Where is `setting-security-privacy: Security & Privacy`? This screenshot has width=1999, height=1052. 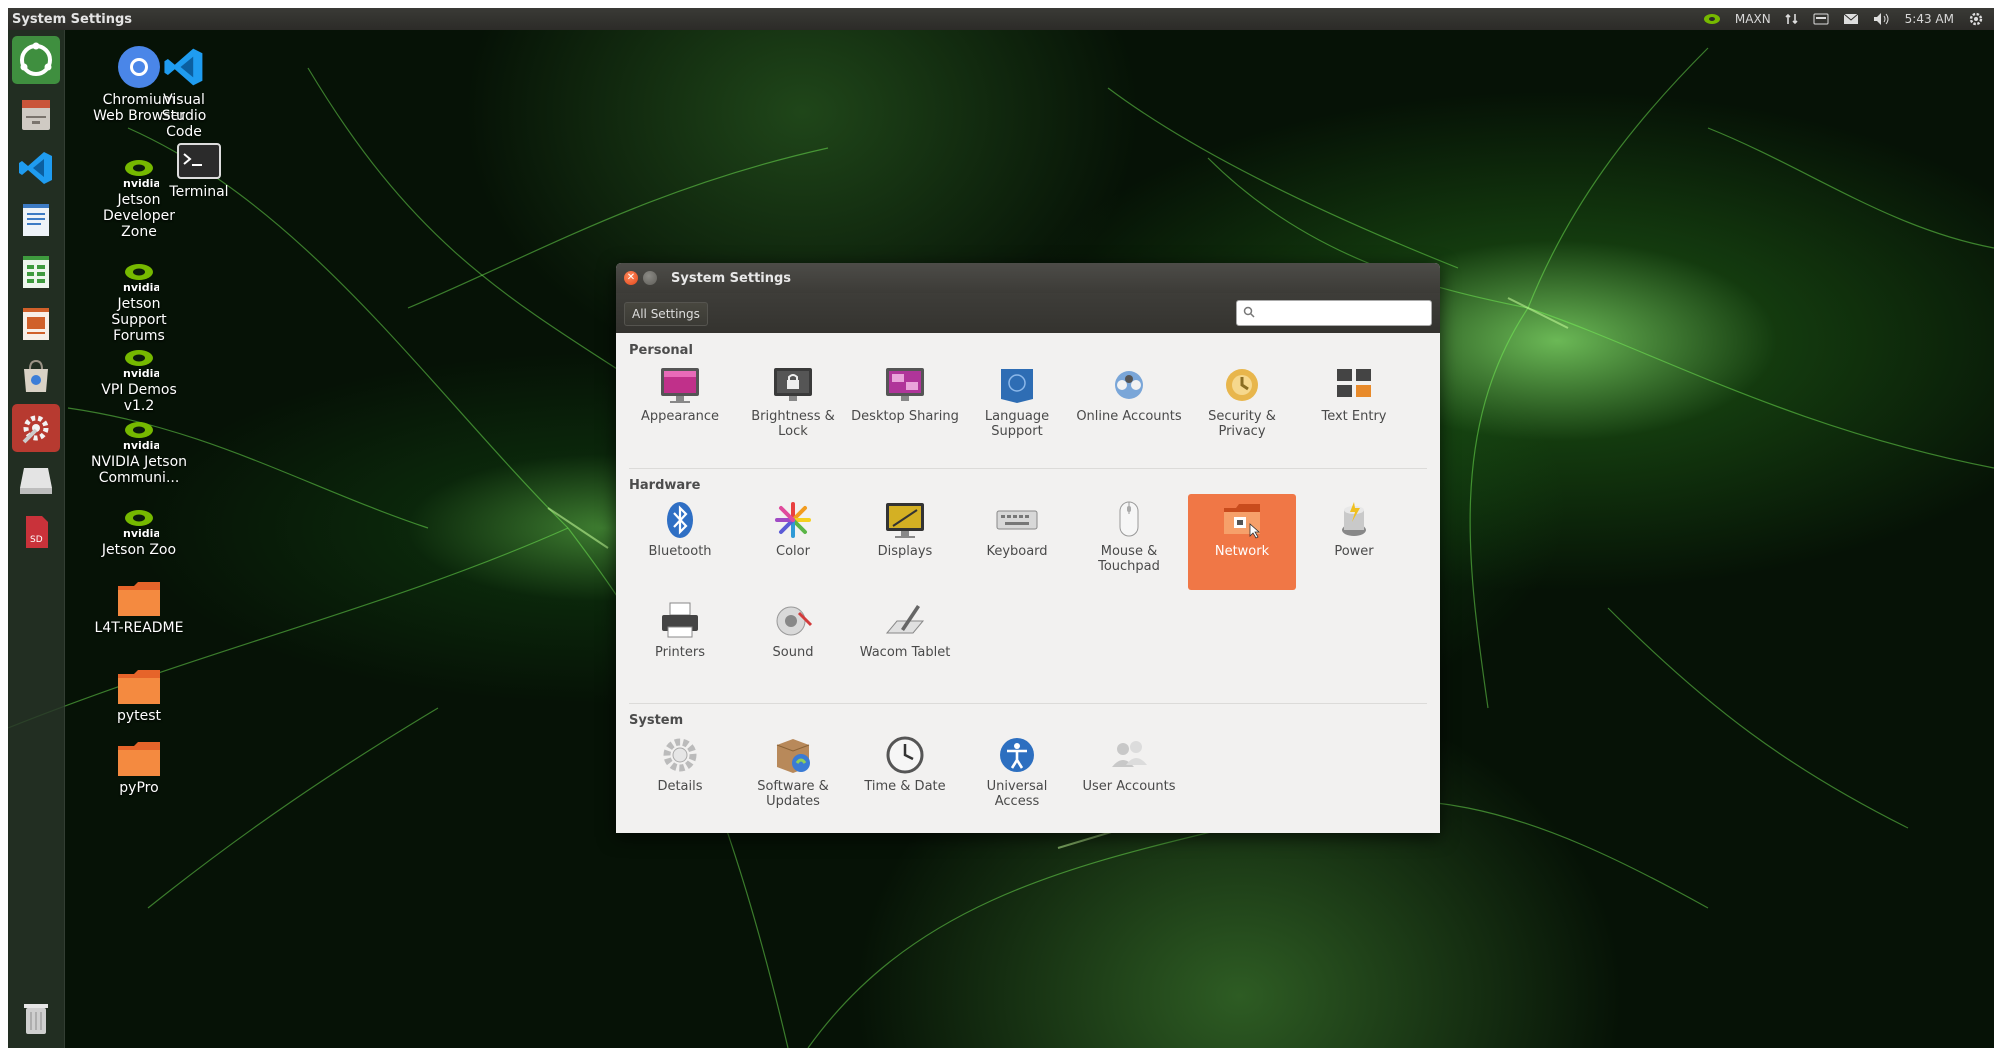
setting-security-privacy: Security & Privacy is located at coordinates (1242, 407).